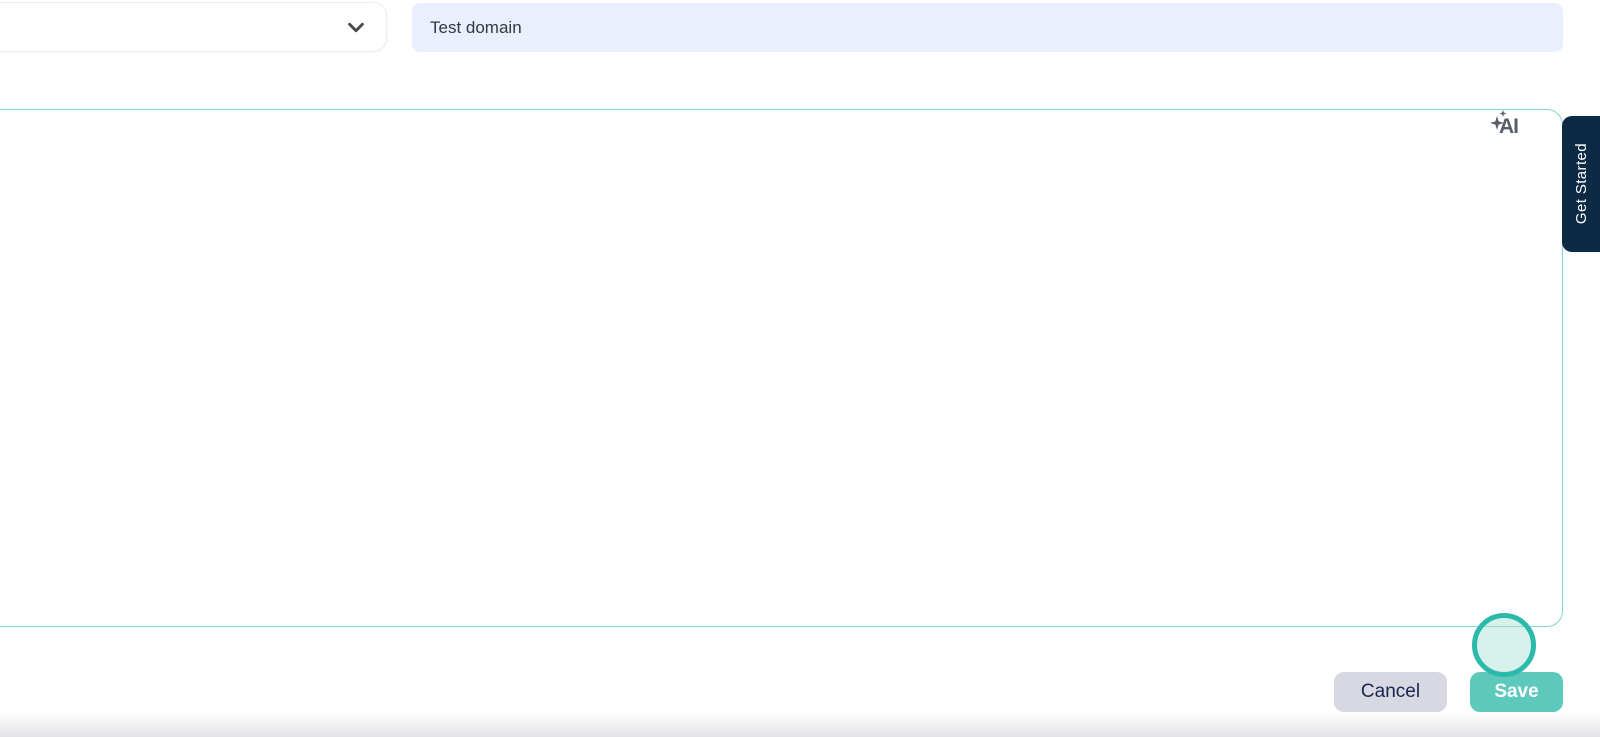 The height and width of the screenshot is (737, 1600). I want to click on domain-input, so click(987, 27).